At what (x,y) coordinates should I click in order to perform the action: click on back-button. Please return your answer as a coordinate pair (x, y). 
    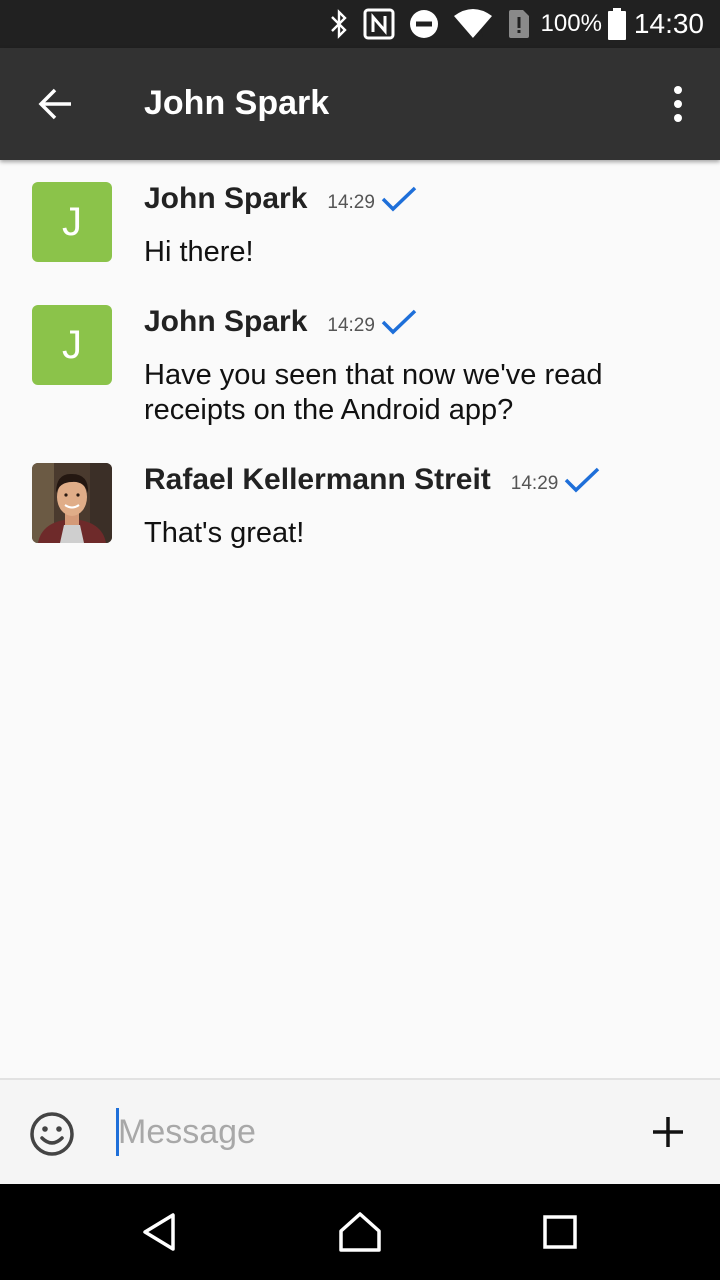
    Looking at the image, I should click on (56, 104).